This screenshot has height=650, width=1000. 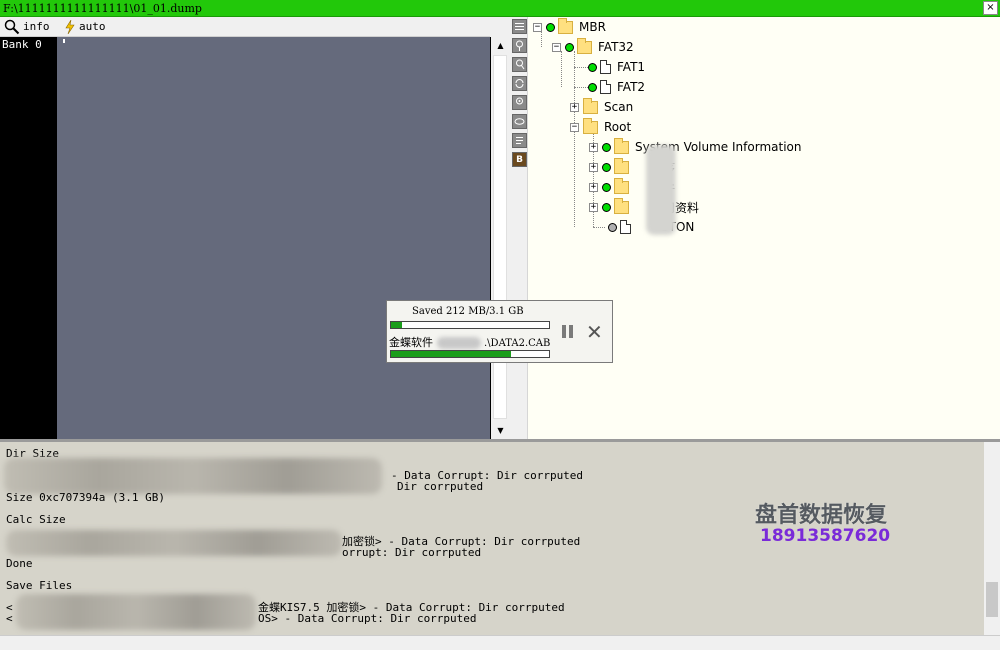 I want to click on scroll-down-arrow: ▼, so click(x=500, y=431).